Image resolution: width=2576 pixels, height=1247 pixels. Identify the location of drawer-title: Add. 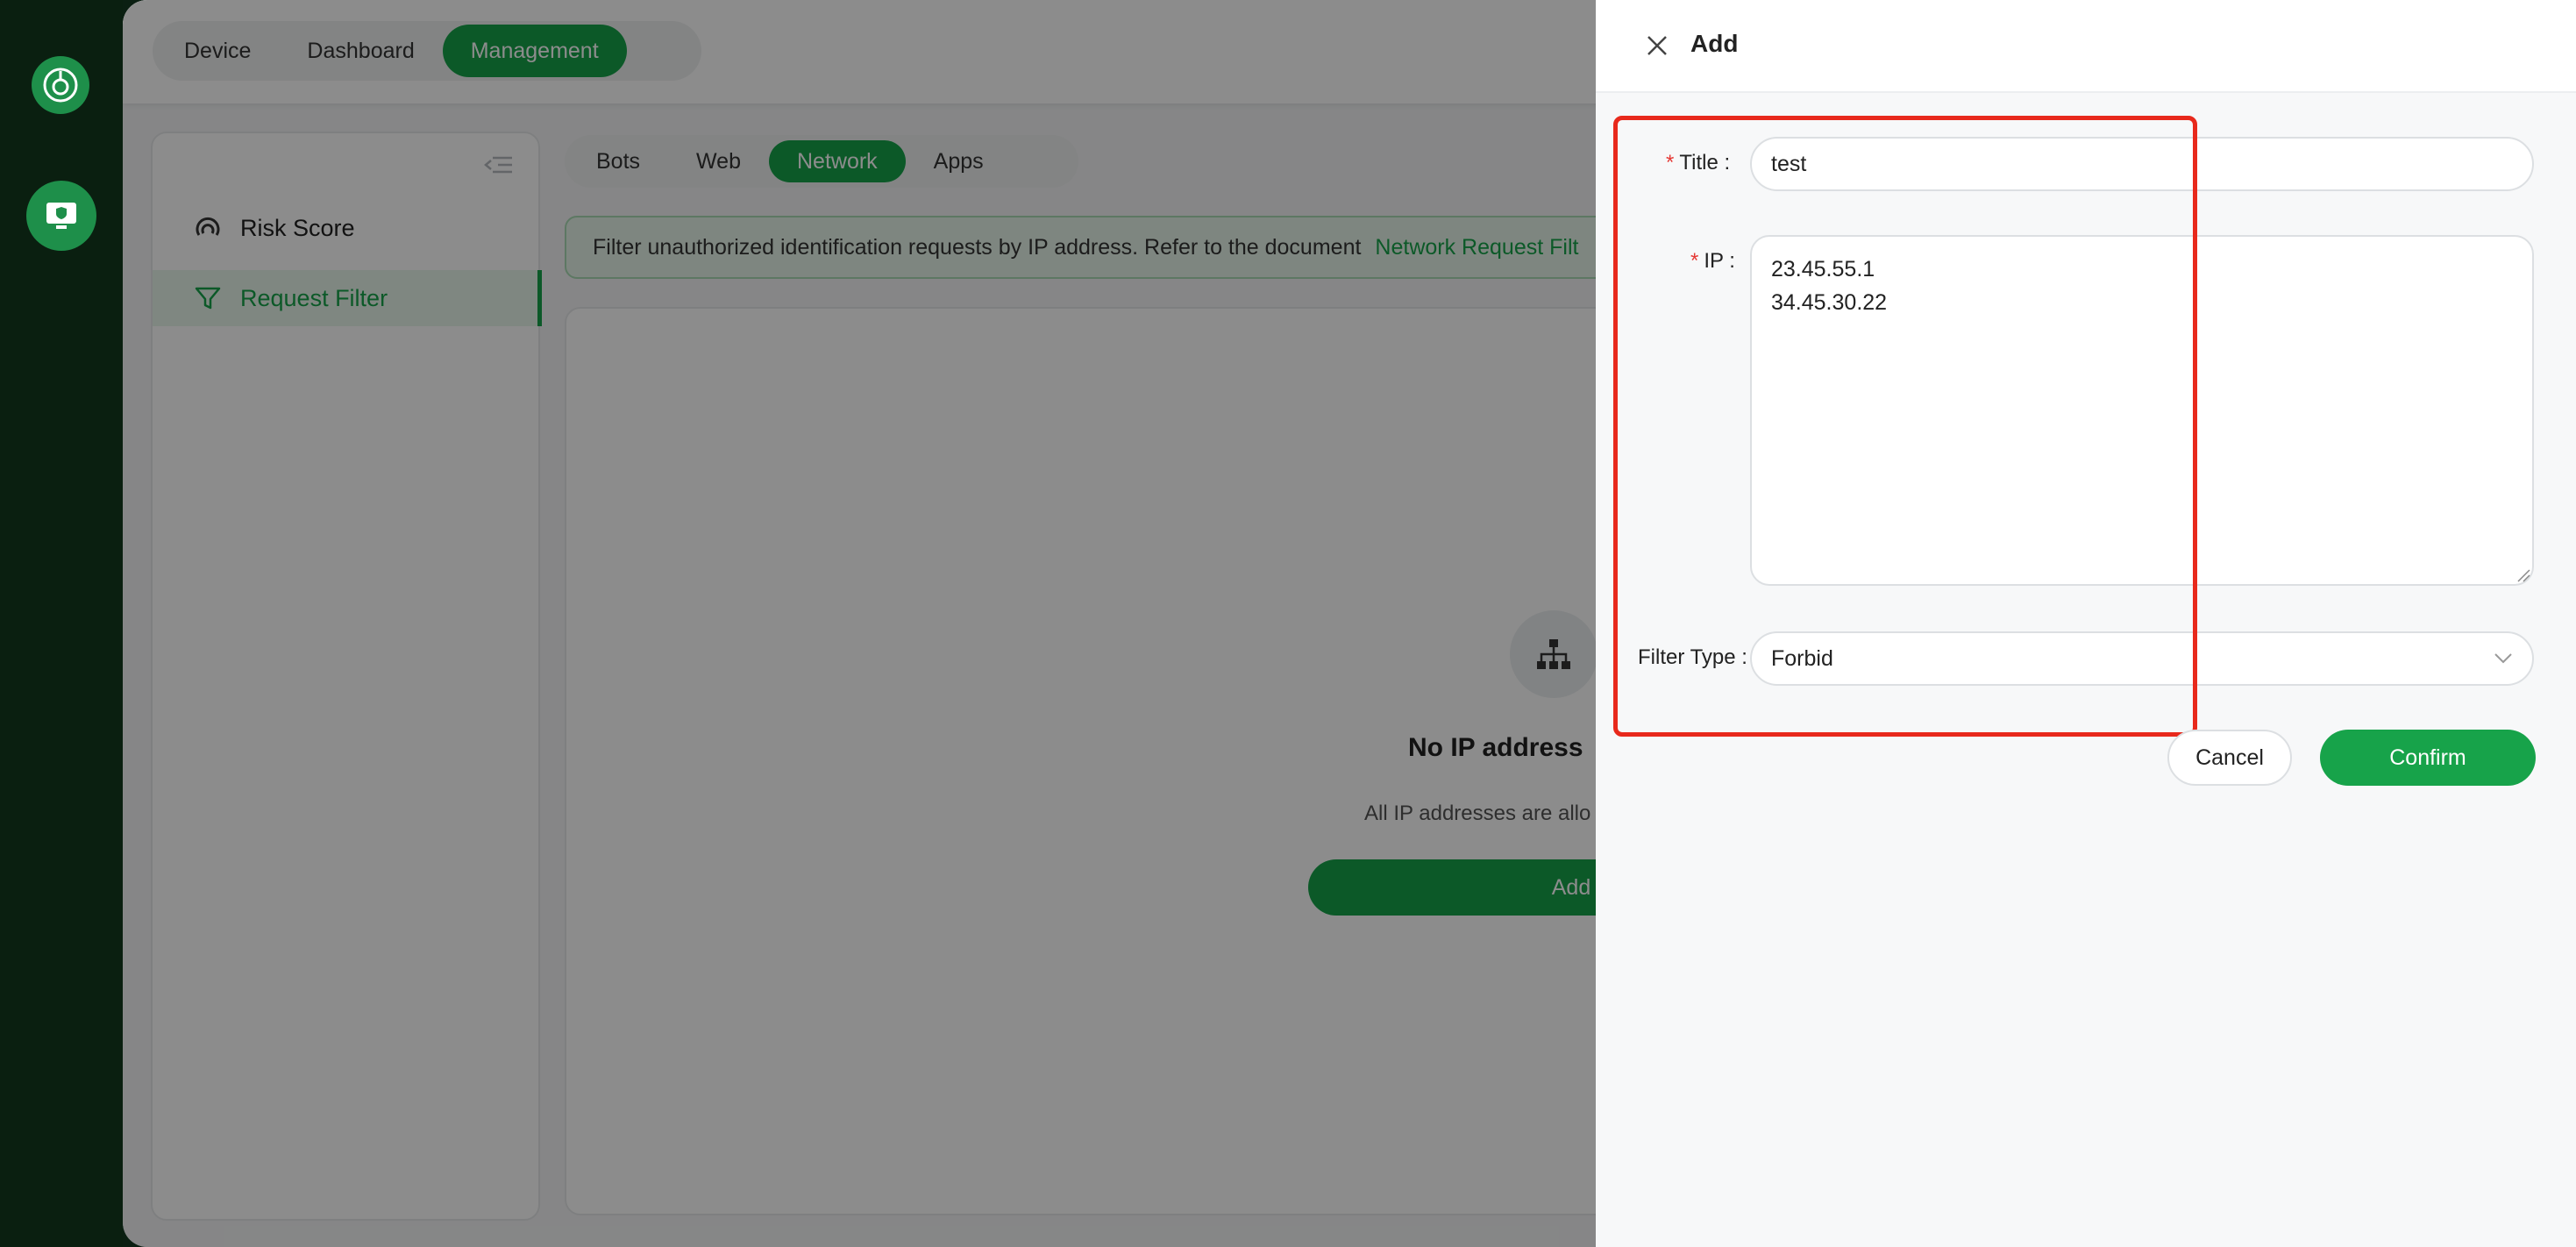
(1714, 43).